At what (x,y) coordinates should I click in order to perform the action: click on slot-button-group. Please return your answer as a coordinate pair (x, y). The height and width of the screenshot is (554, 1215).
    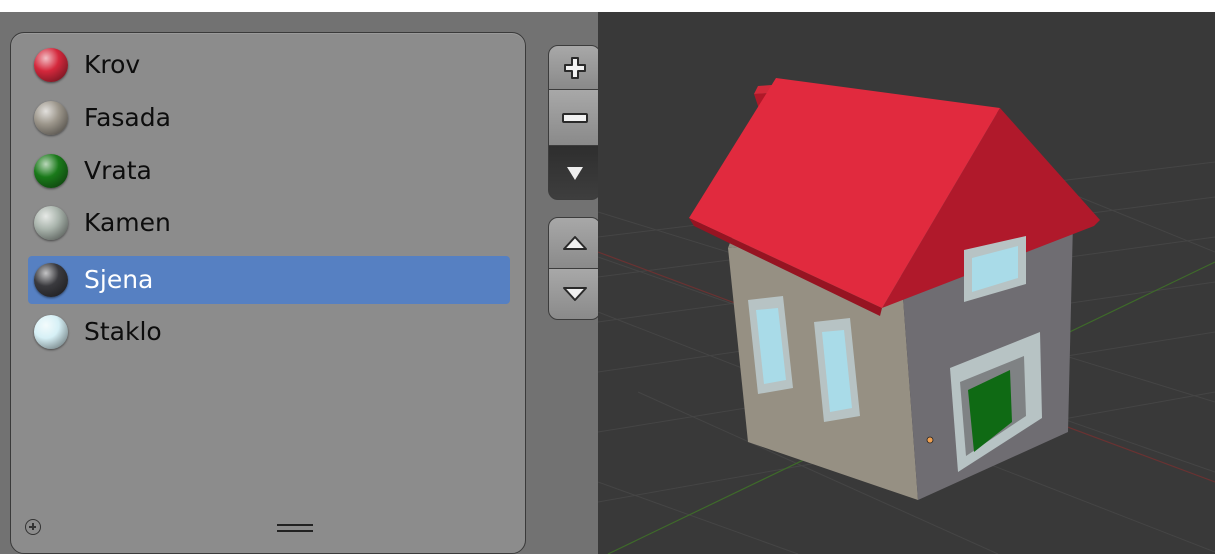
    Looking at the image, I should click on (574, 122).